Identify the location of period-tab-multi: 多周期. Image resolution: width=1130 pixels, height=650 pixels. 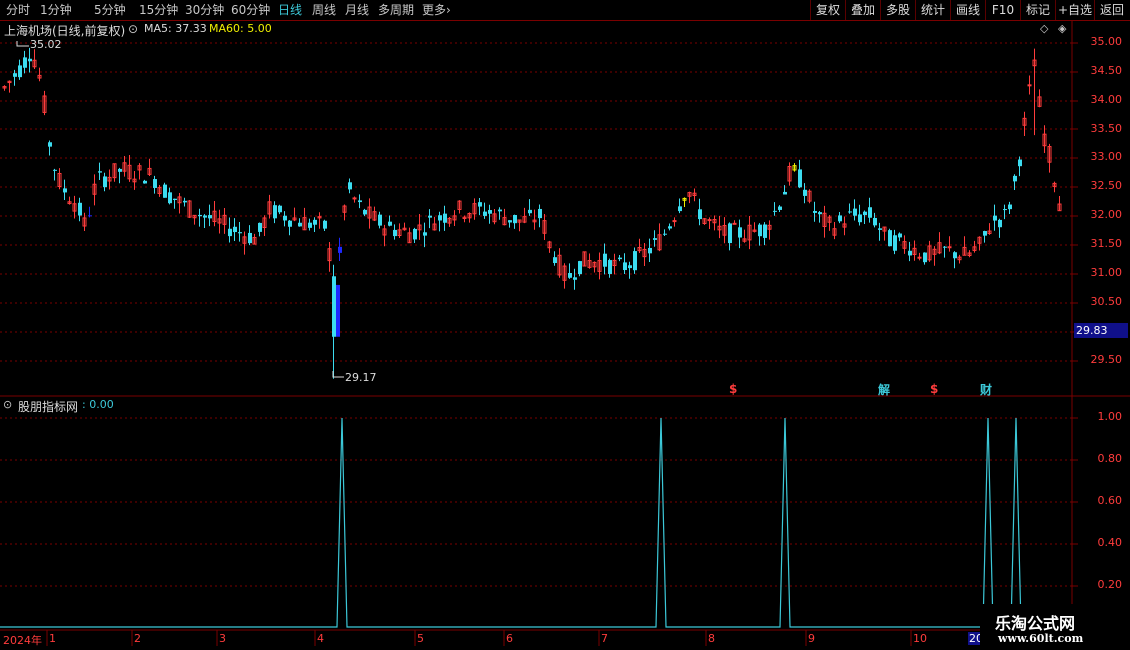
(396, 10).